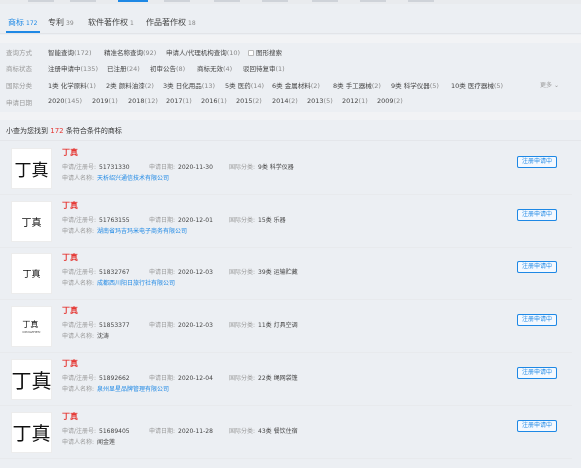 The width and height of the screenshot is (581, 468). I want to click on applicant-name: 泉州显星品牌管理有限公司, so click(133, 389).